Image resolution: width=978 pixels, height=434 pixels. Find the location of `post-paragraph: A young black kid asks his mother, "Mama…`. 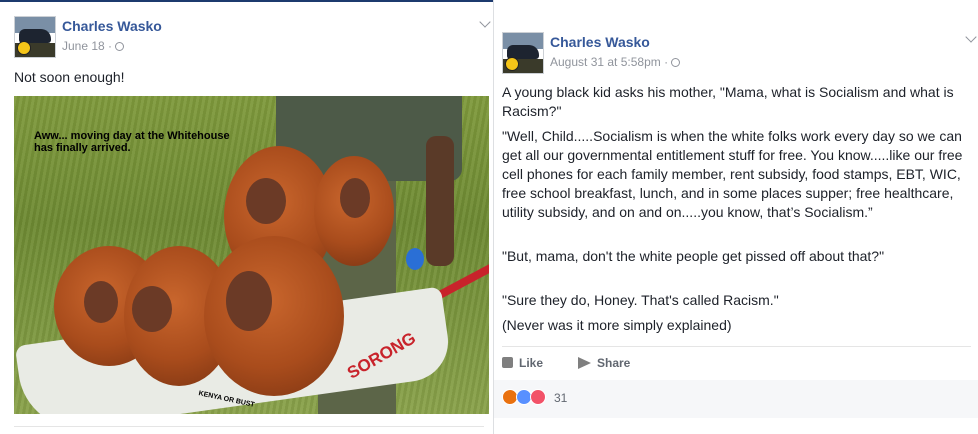

post-paragraph: A young black kid asks his mother, "Mama… is located at coordinates (728, 101).